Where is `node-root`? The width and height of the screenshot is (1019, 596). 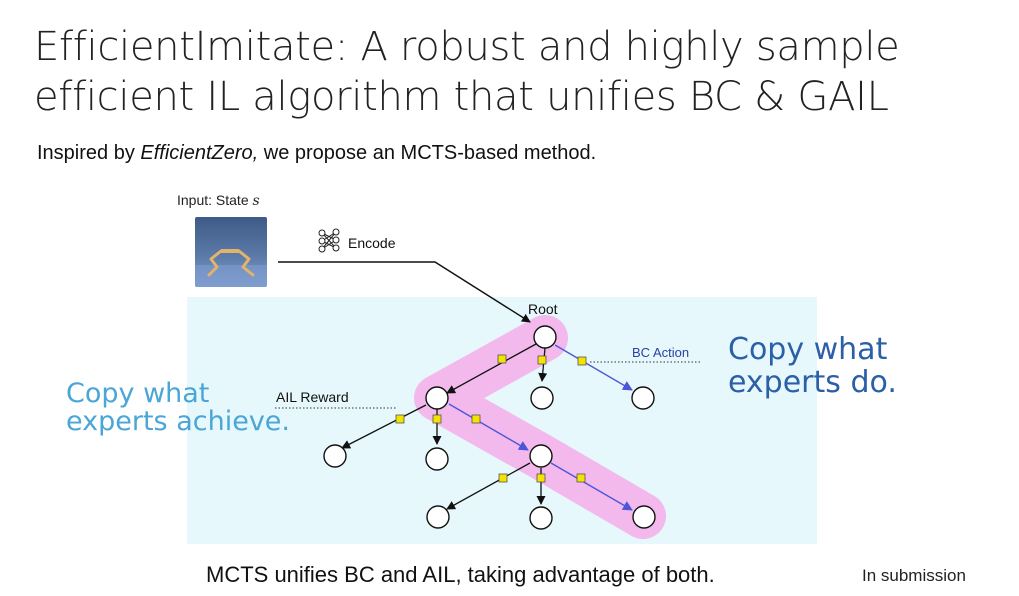 node-root is located at coordinates (545, 337).